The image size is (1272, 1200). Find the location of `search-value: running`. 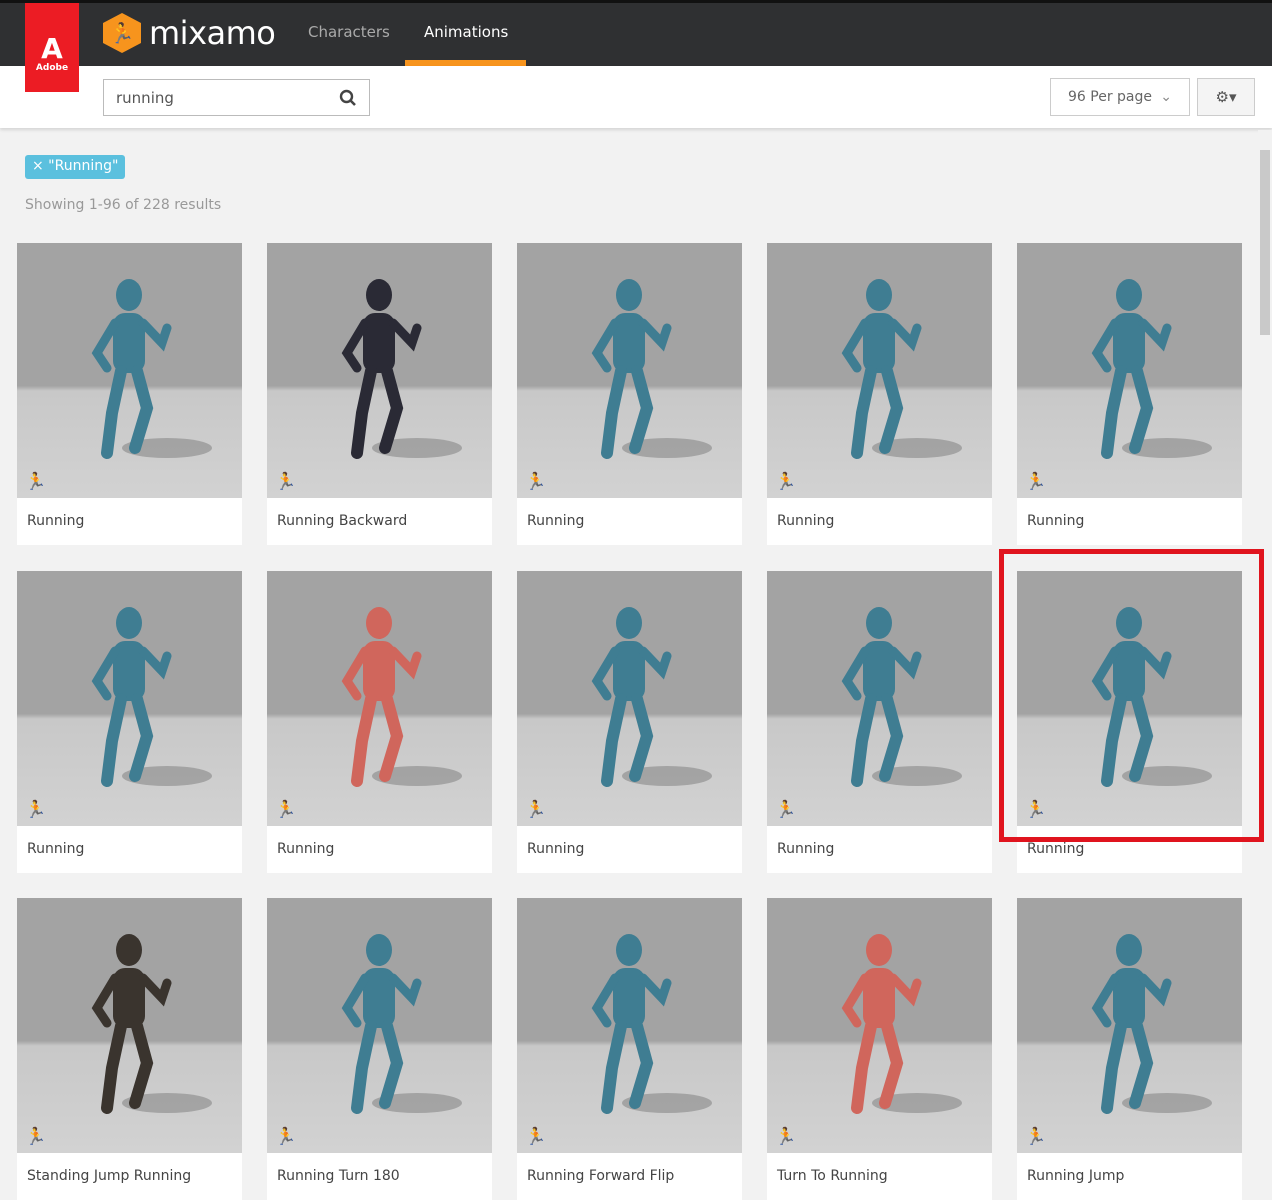

search-value: running is located at coordinates (145, 97).